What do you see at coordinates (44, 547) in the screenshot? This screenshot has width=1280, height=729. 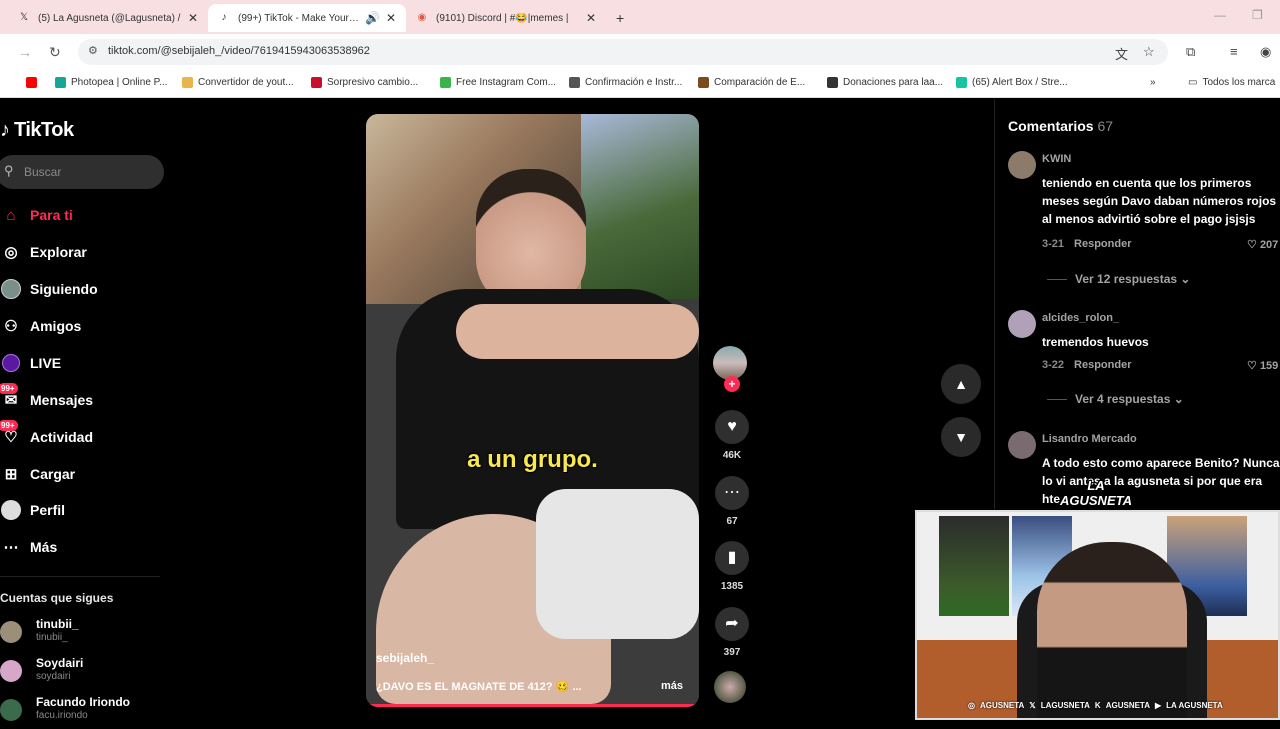 I see `nav-label: Más` at bounding box center [44, 547].